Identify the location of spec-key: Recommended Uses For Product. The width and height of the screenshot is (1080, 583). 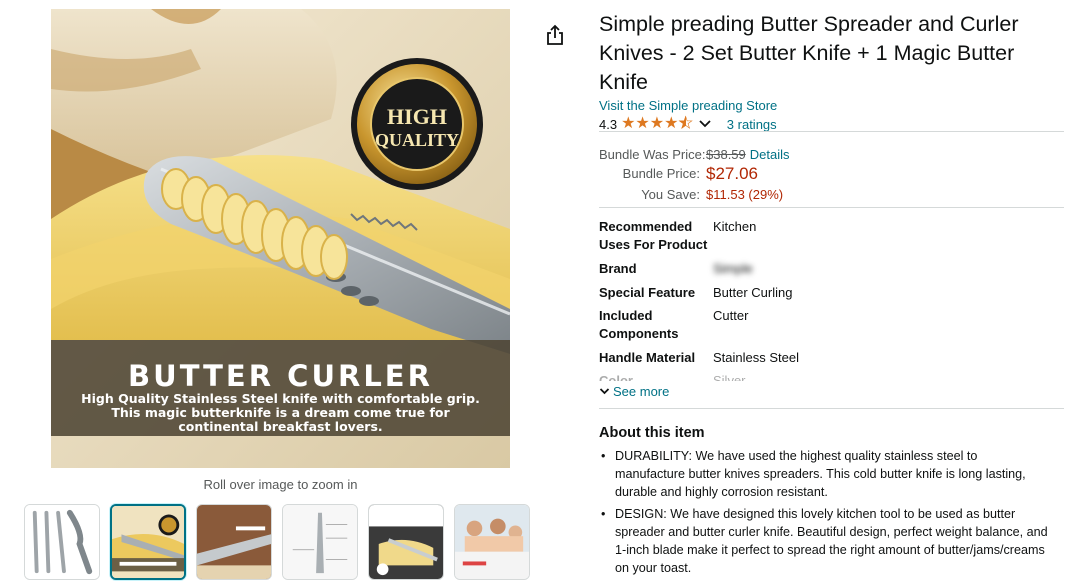
(653, 235).